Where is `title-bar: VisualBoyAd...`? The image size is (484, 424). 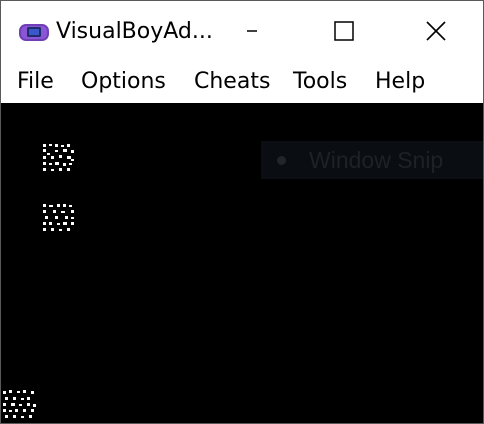 title-bar: VisualBoyAd... is located at coordinates (242, 31).